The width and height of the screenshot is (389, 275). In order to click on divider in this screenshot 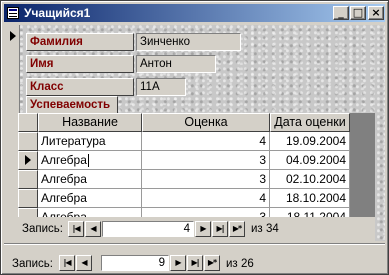, I will do `click(194, 244)`.